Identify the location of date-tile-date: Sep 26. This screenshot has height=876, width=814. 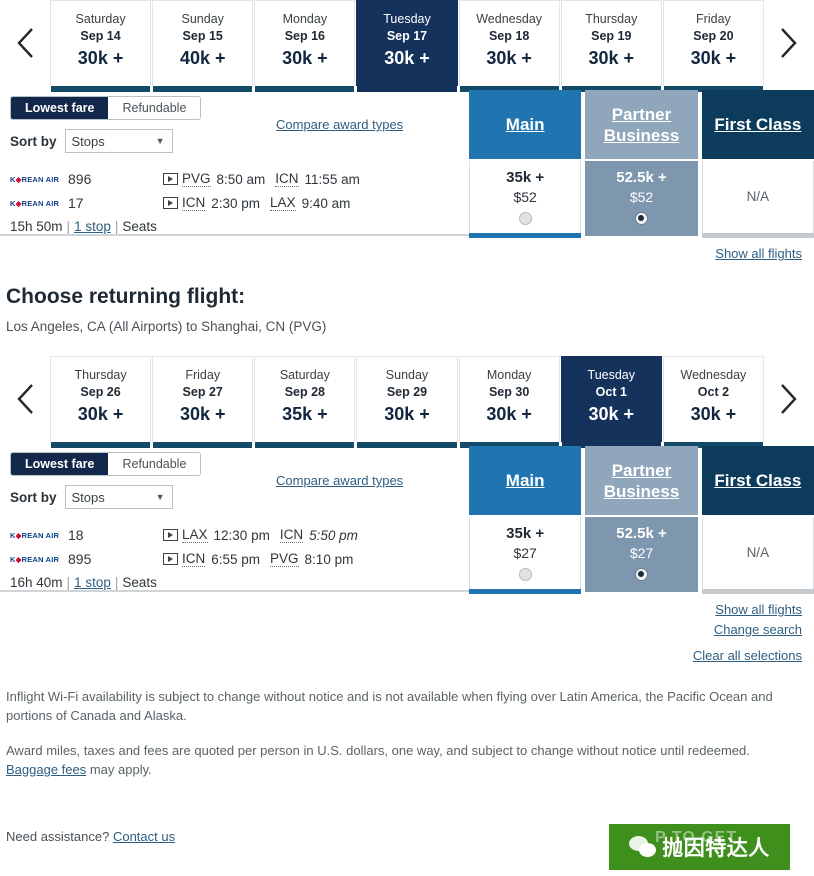
(100, 392).